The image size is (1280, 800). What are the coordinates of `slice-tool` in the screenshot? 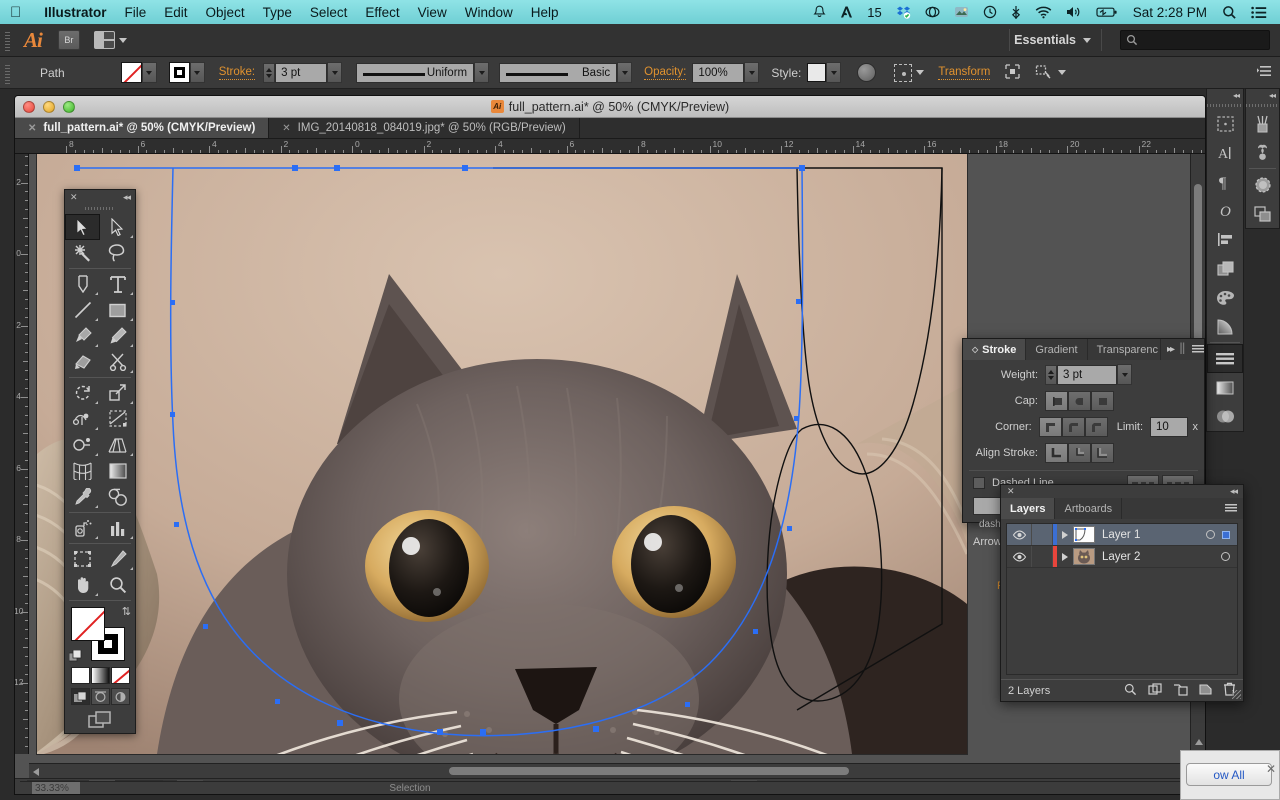 It's located at (117, 559).